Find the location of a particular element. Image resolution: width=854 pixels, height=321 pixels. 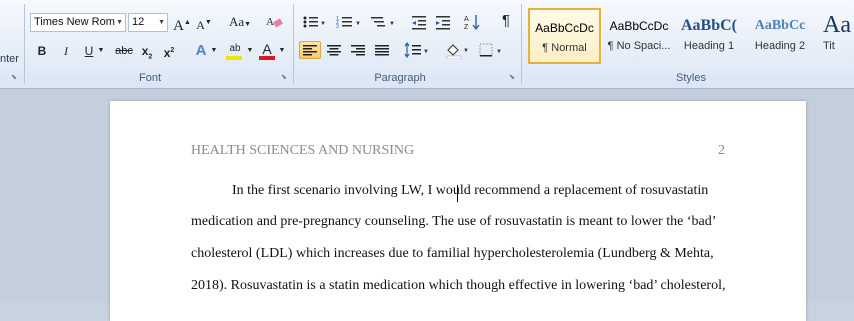

align-right-icon is located at coordinates (358, 50).